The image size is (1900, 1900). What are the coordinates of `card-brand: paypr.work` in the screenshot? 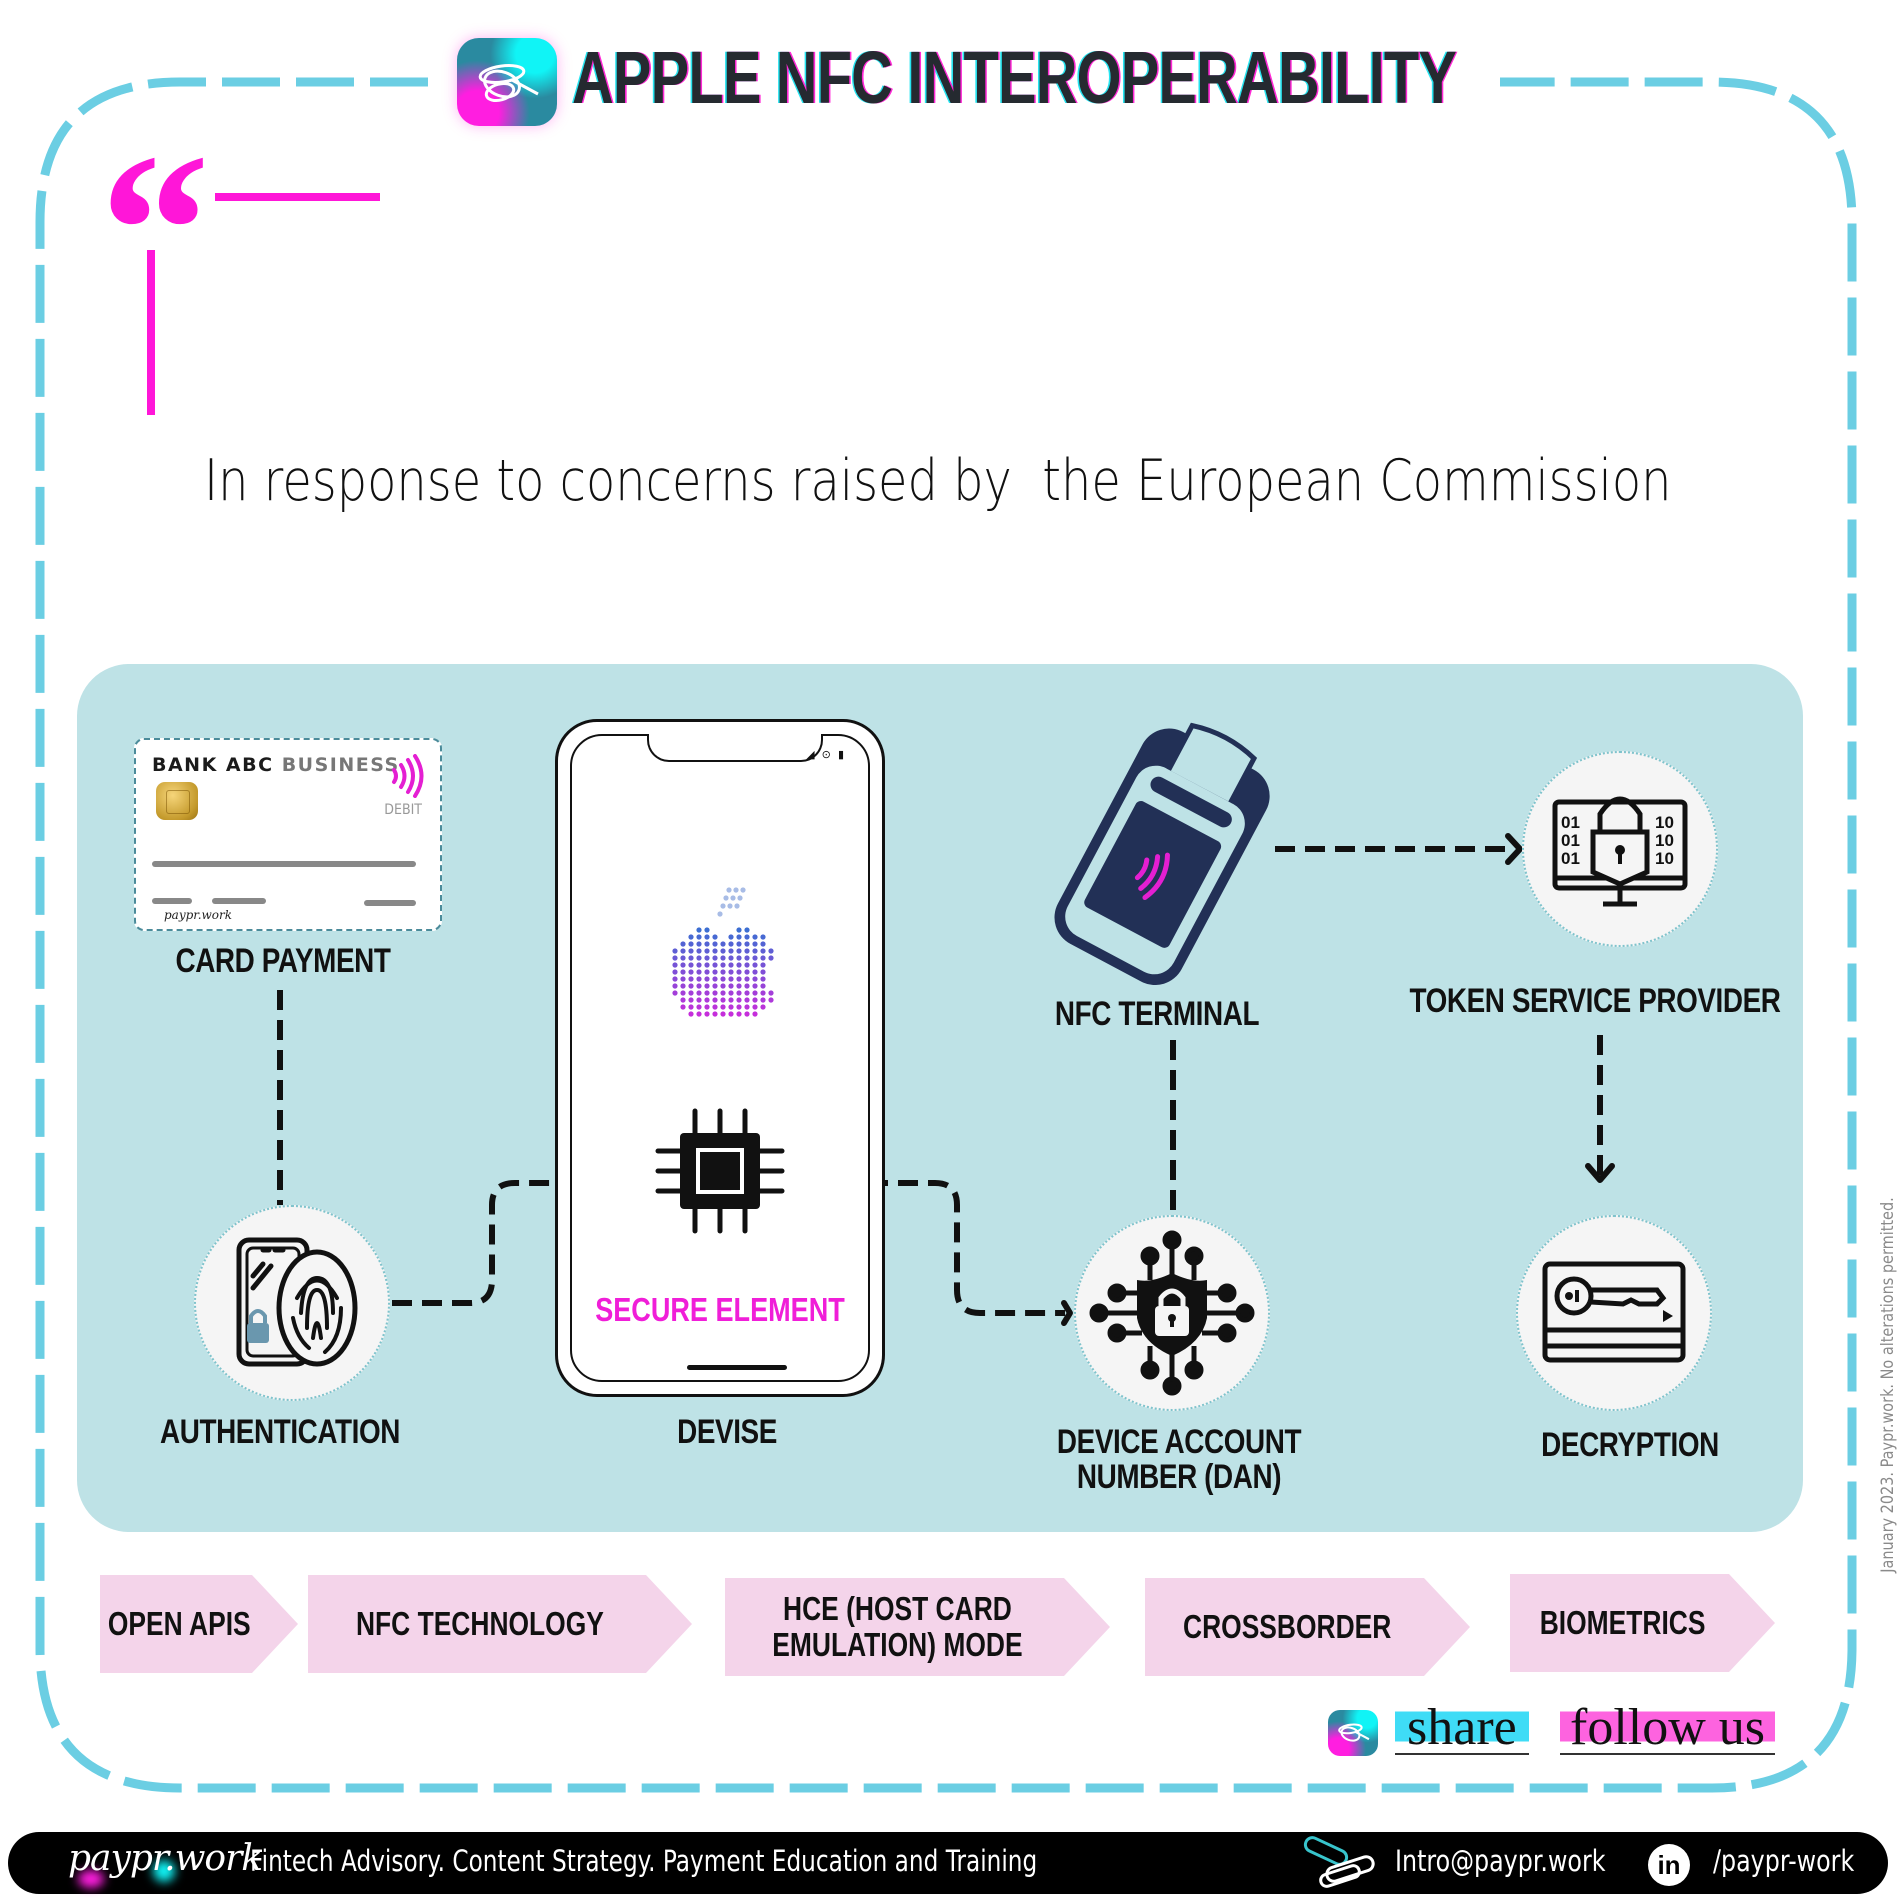 It's located at (198, 915).